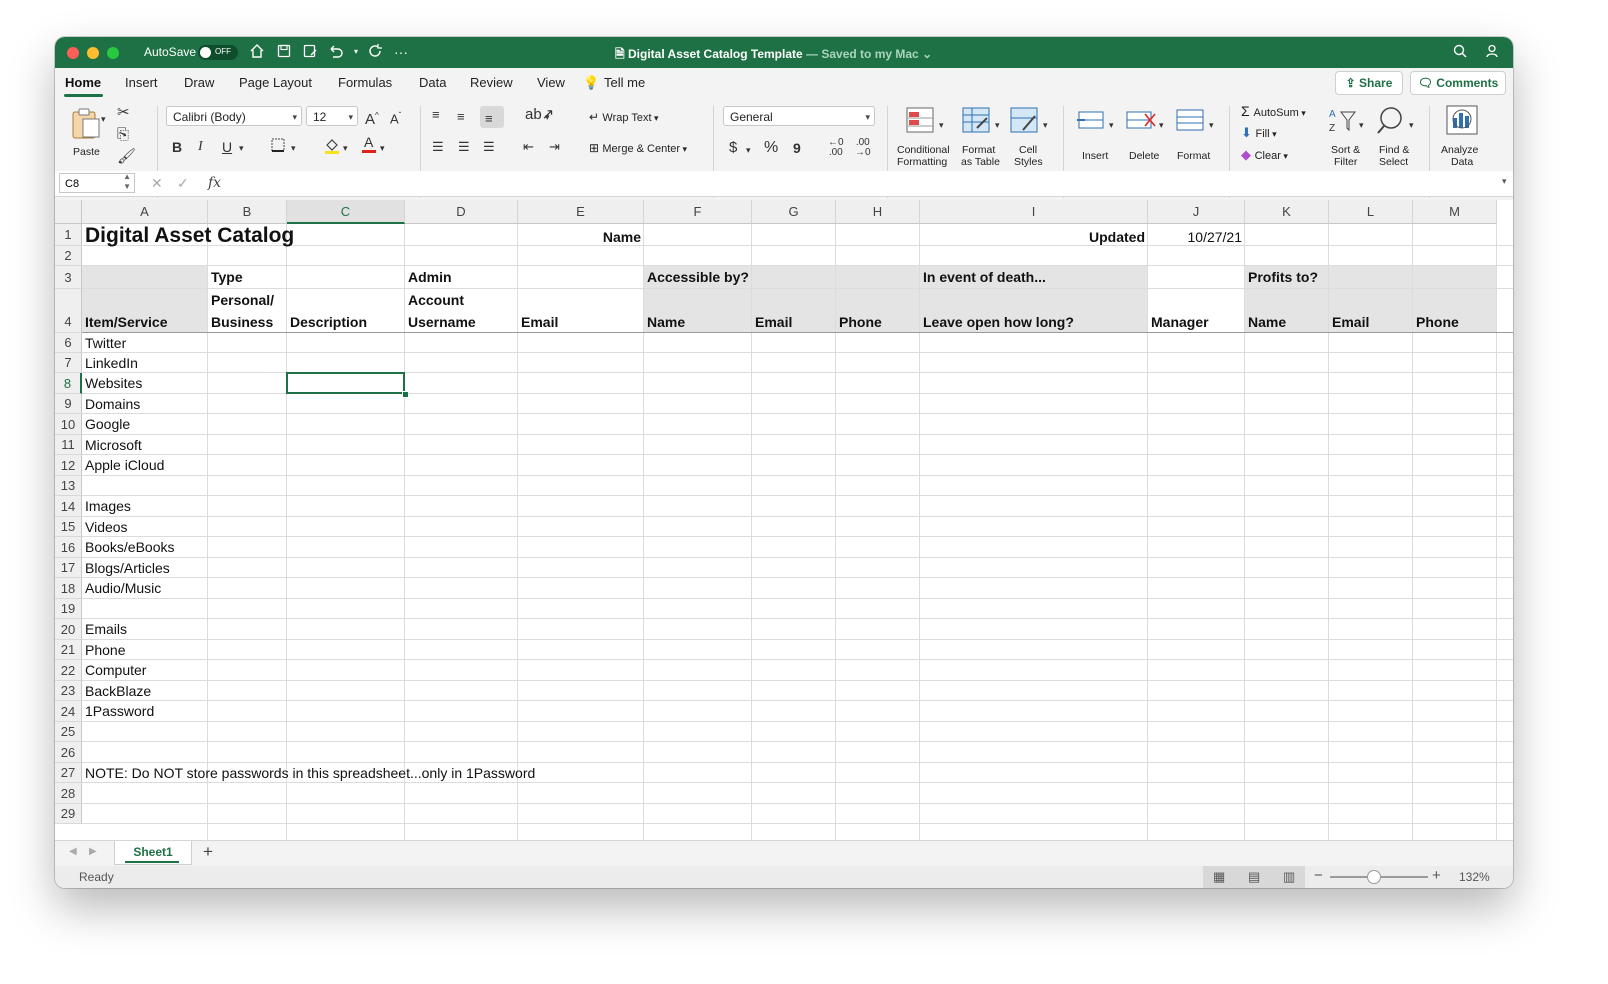 The width and height of the screenshot is (1608, 984). What do you see at coordinates (698, 277) in the screenshot?
I see `cell-f3: Accessible by?` at bounding box center [698, 277].